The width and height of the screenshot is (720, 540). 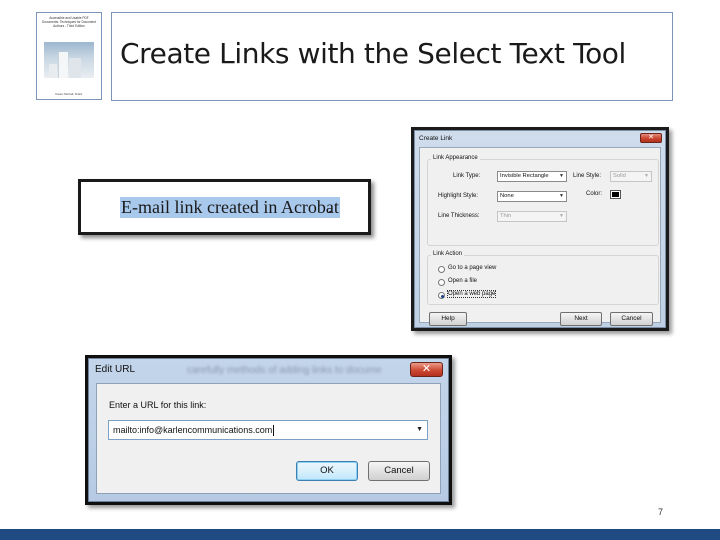 I want to click on highlight-style-select: None ▼, so click(x=532, y=196).